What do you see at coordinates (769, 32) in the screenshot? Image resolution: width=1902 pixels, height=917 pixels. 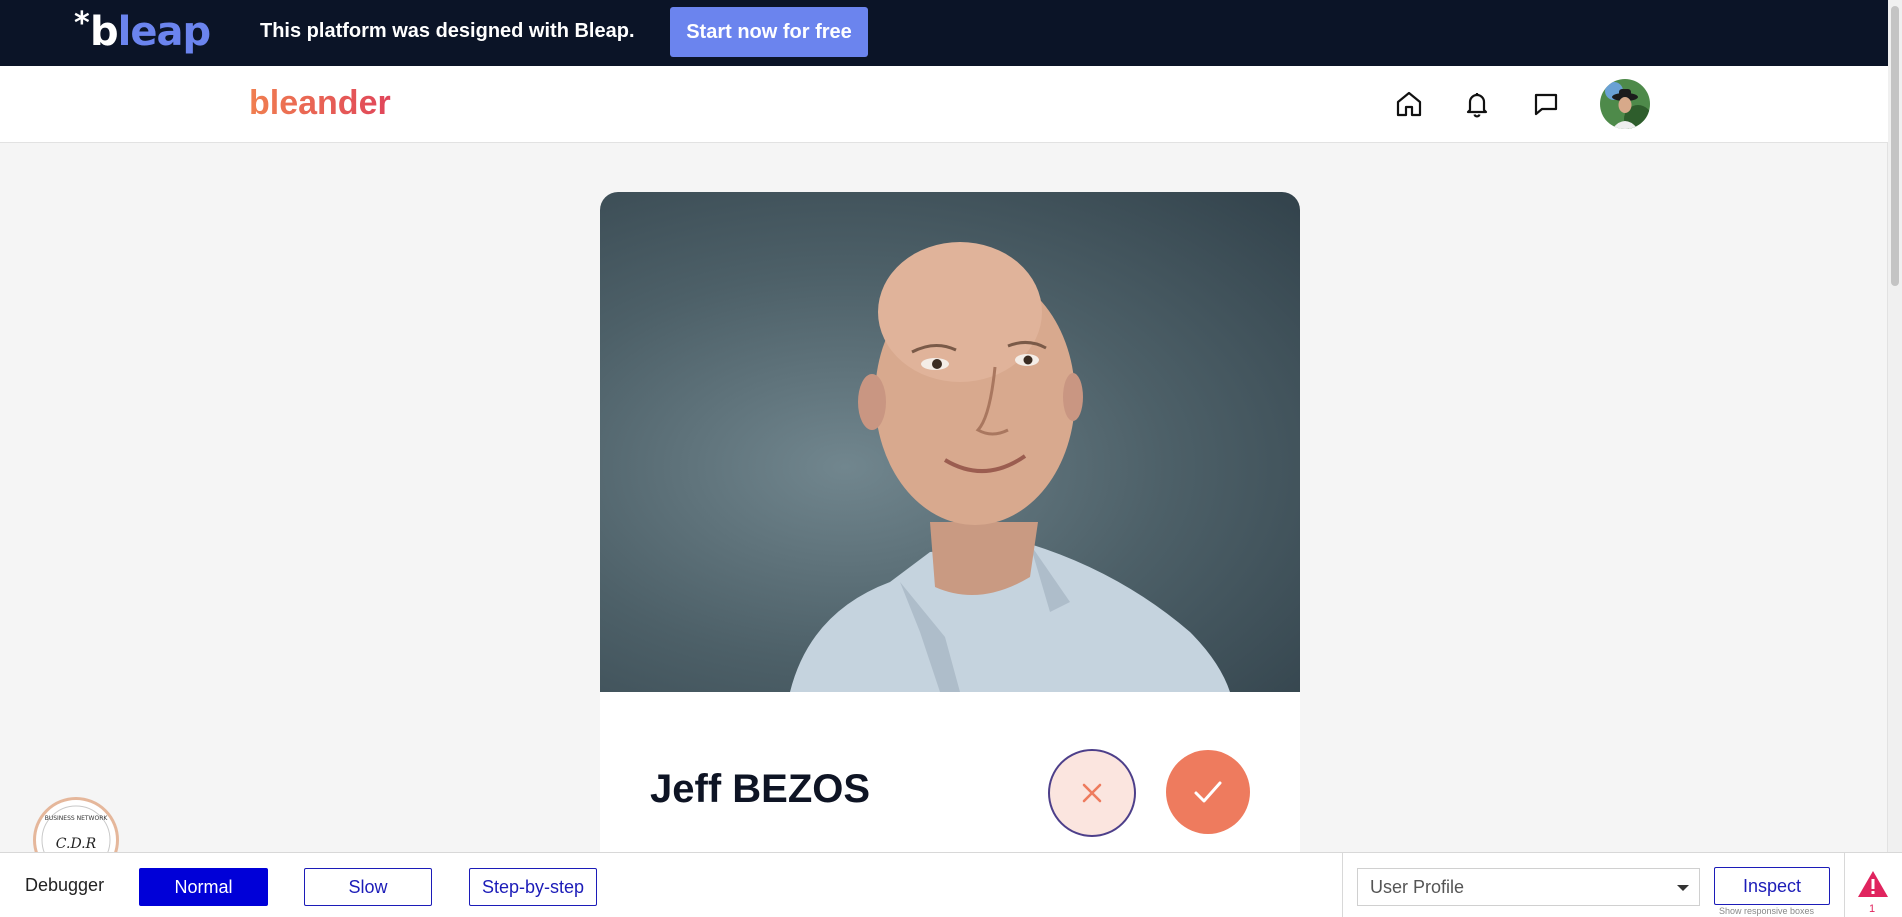 I see `start-now-button: Start now for free` at bounding box center [769, 32].